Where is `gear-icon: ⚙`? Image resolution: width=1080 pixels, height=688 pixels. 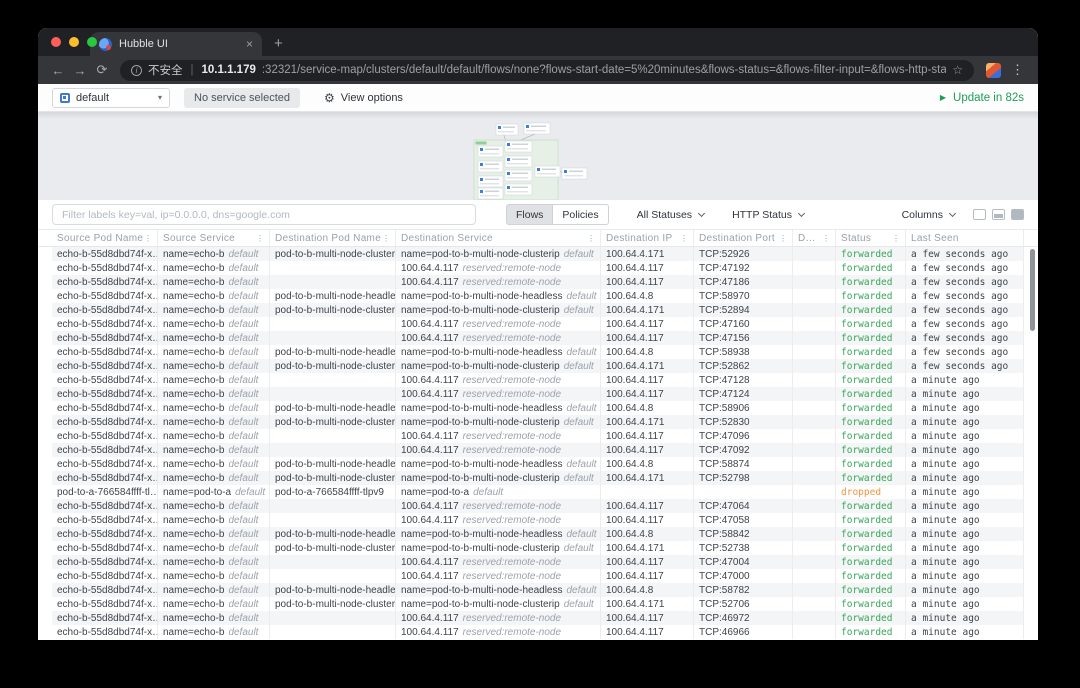
gear-icon: ⚙ is located at coordinates (329, 97).